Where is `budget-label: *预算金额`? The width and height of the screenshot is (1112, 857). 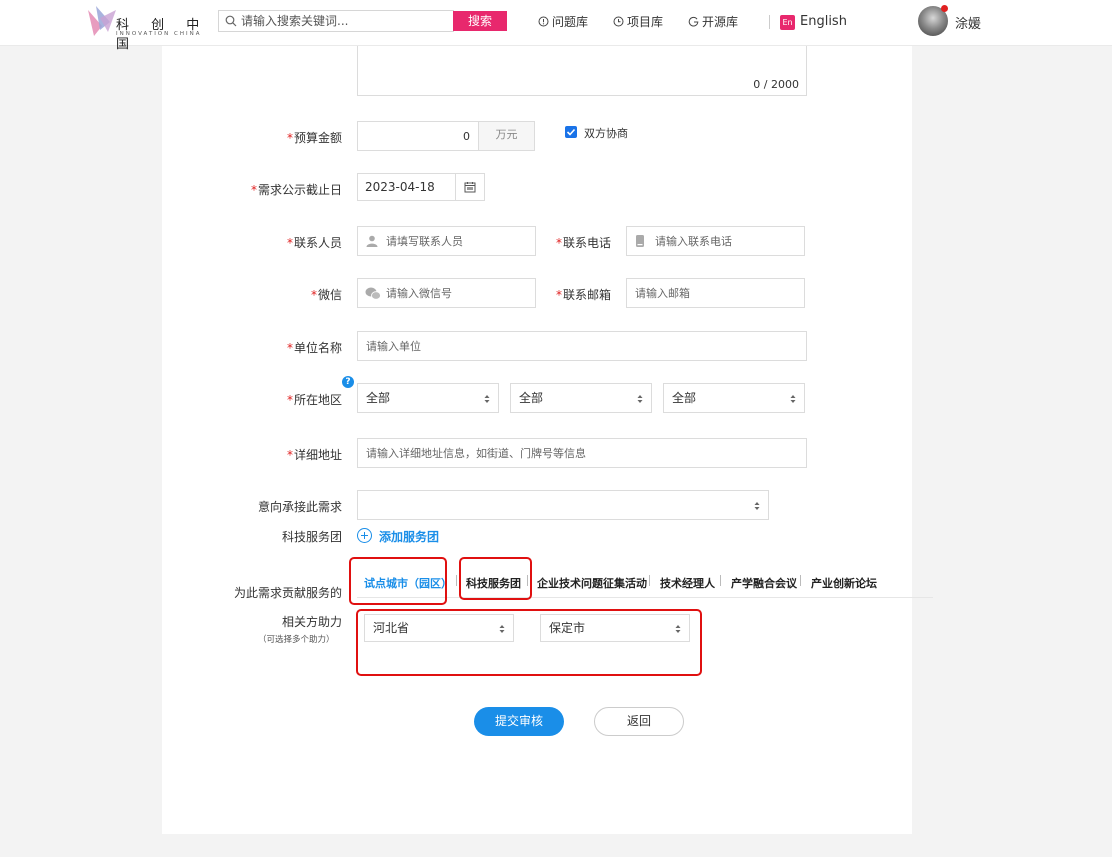 budget-label: *预算金额 is located at coordinates (314, 138).